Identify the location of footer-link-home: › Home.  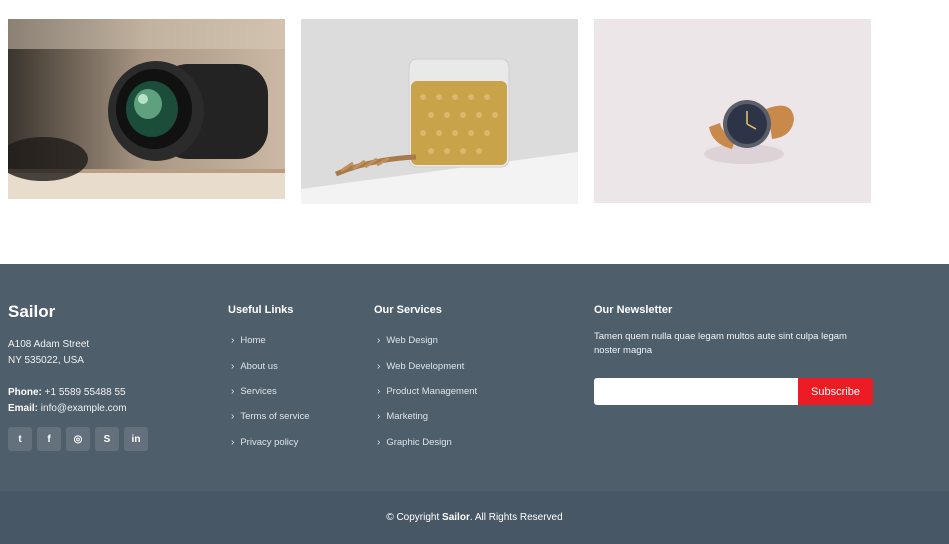
(269, 340).